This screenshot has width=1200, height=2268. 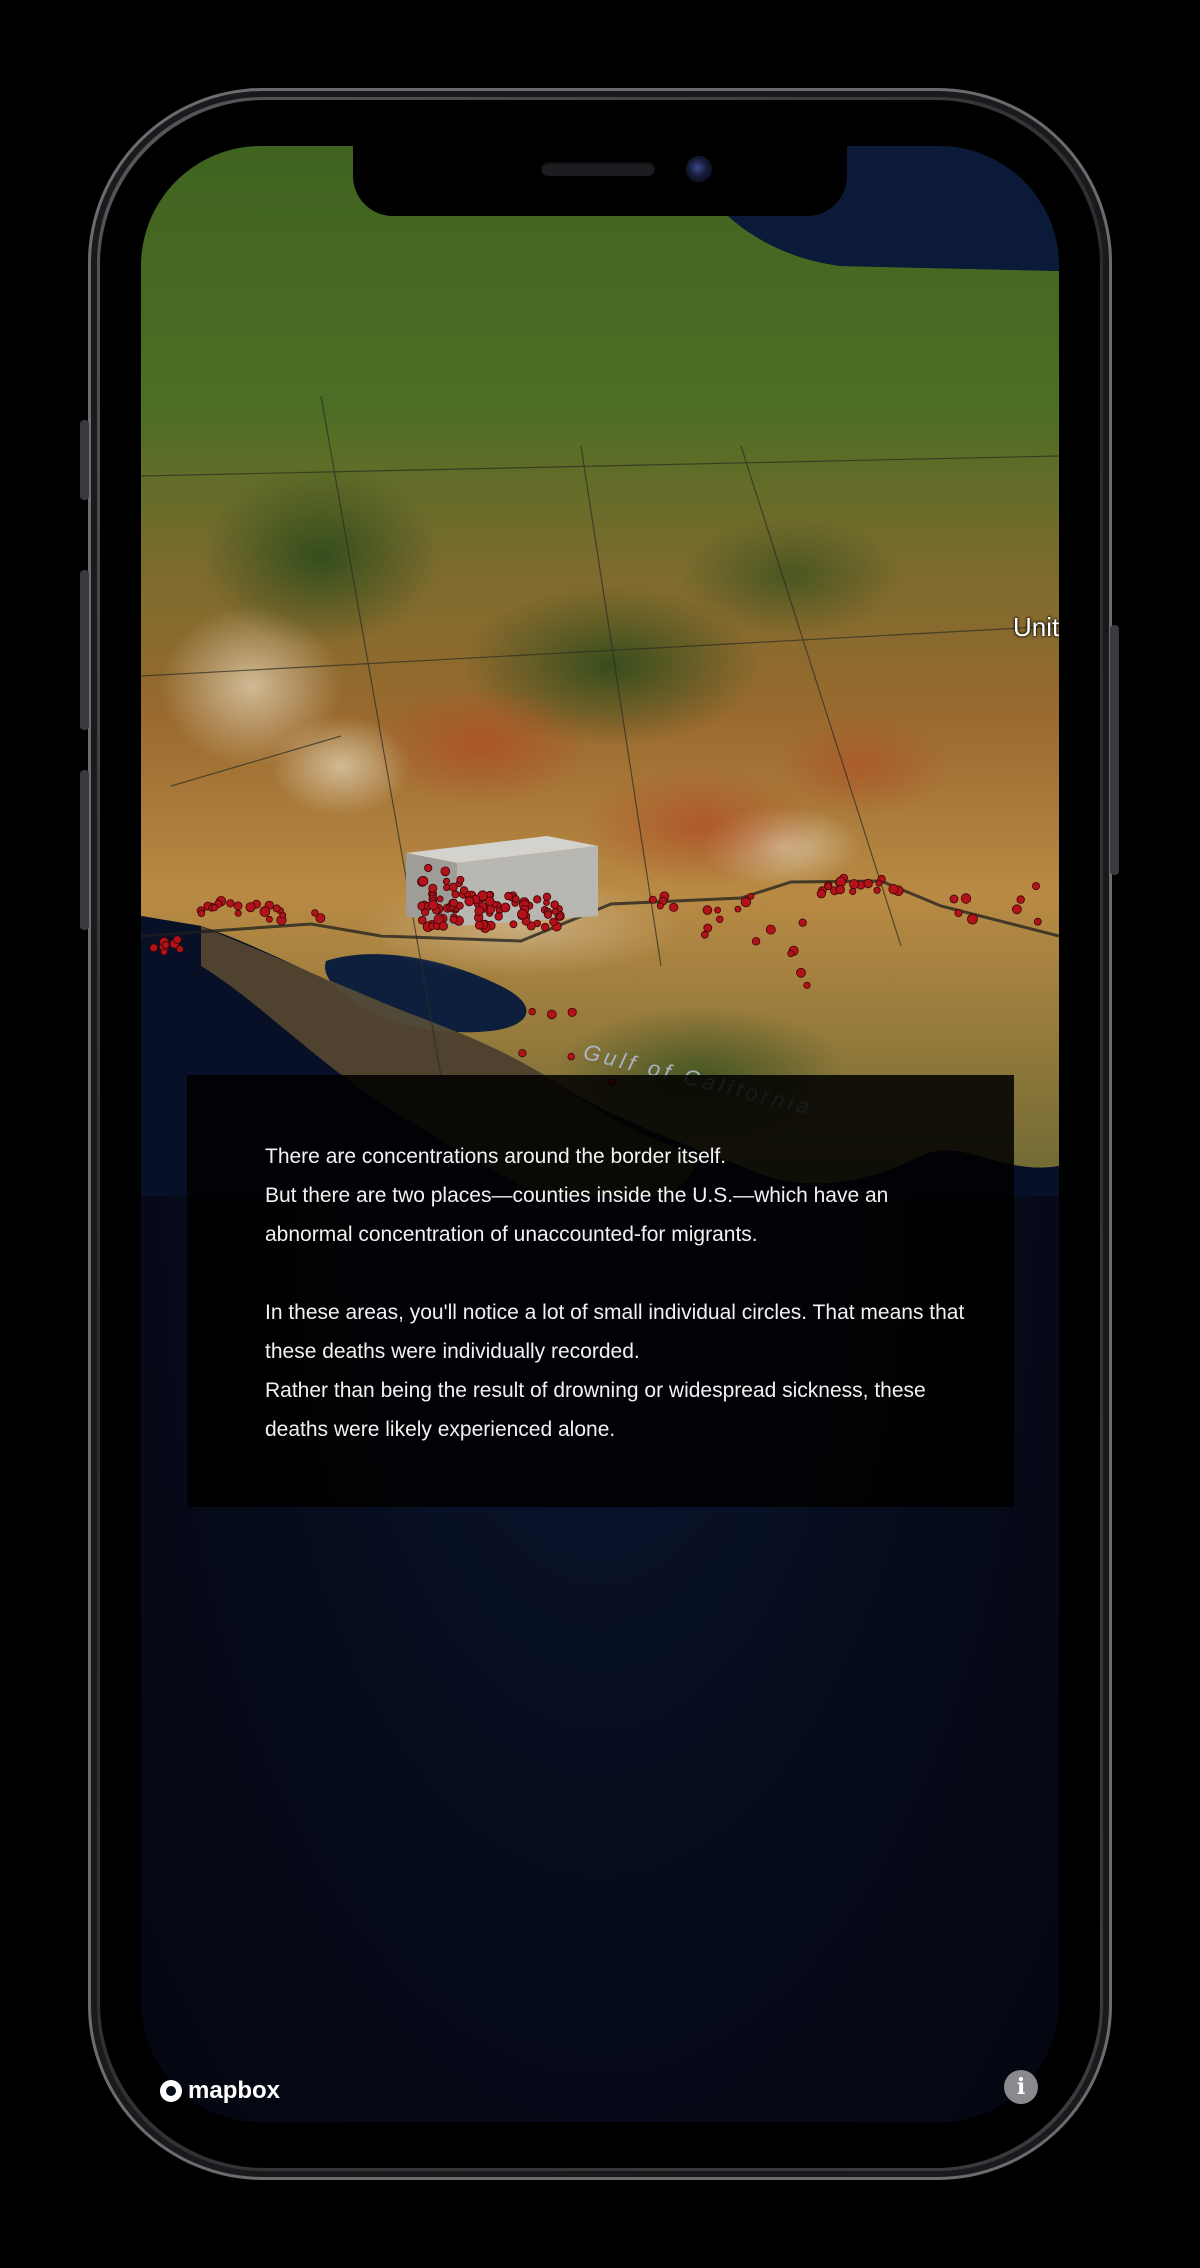 I want to click on country-label: Unit, so click(x=1036, y=627).